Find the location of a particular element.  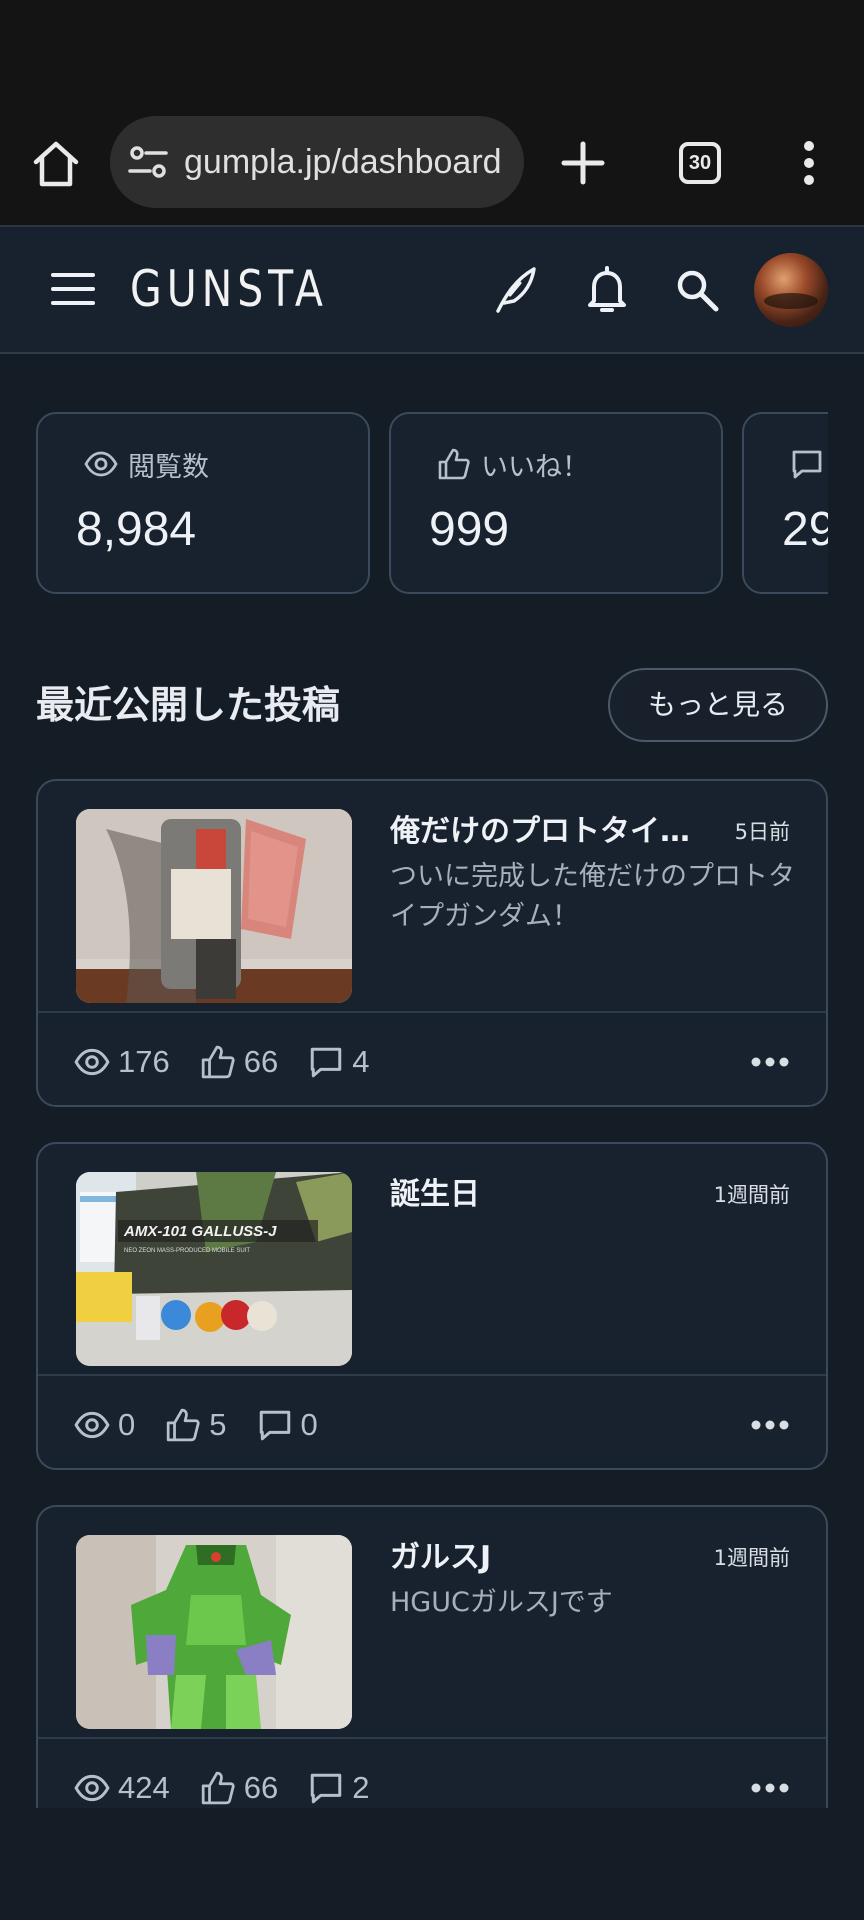

new-tab-icon is located at coordinates (583, 163).